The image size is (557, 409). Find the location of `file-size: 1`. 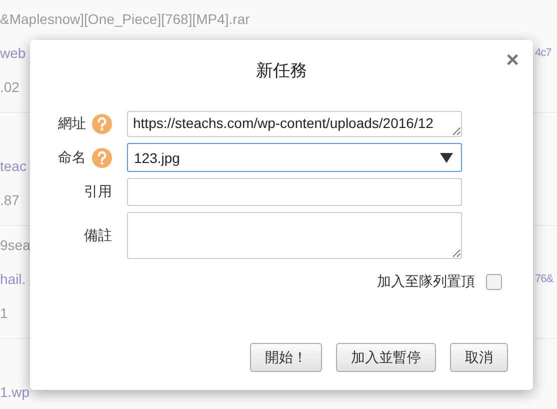

file-size: 1 is located at coordinates (4, 313).